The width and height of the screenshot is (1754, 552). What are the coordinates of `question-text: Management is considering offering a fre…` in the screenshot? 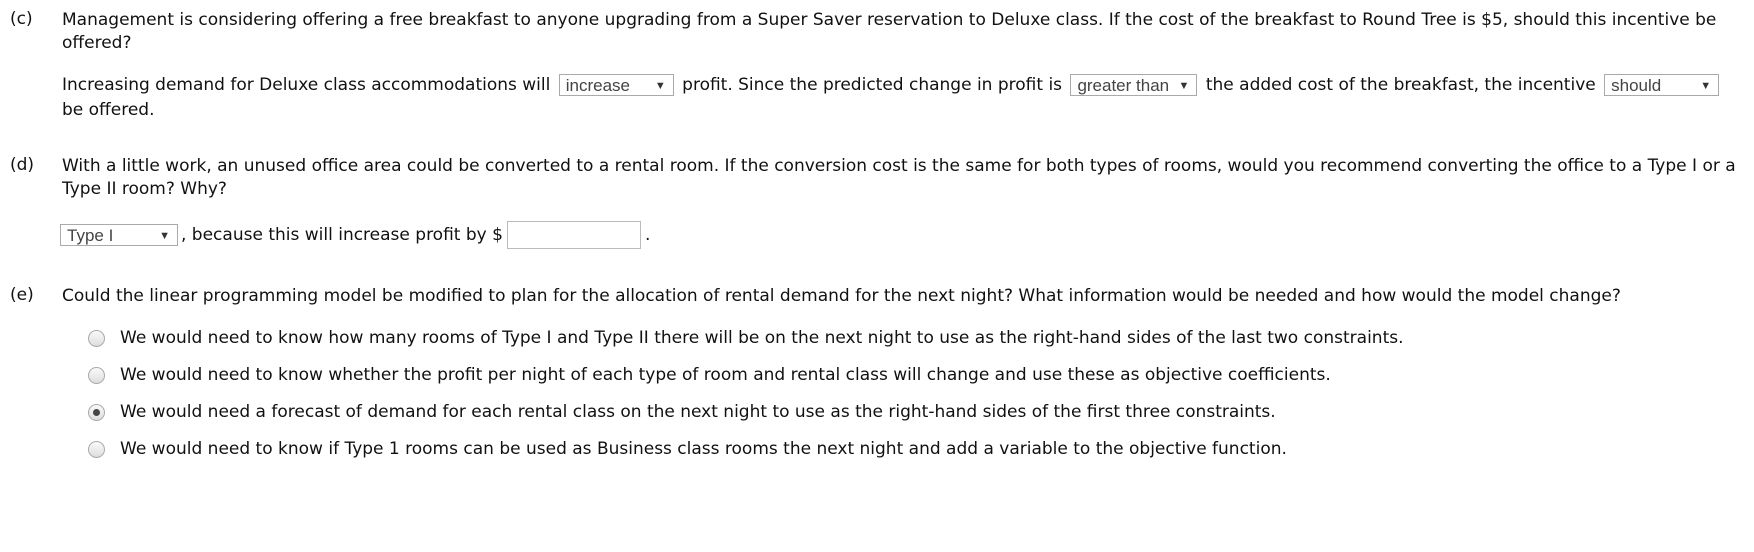 It's located at (889, 31).